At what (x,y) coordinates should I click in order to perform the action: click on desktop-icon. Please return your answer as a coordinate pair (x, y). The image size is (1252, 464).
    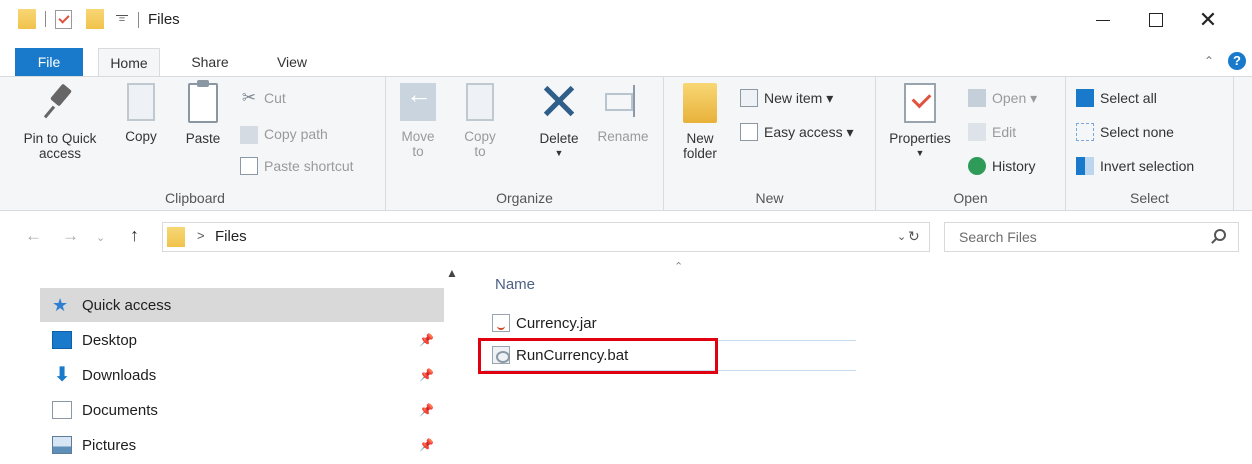
    Looking at the image, I should click on (62, 340).